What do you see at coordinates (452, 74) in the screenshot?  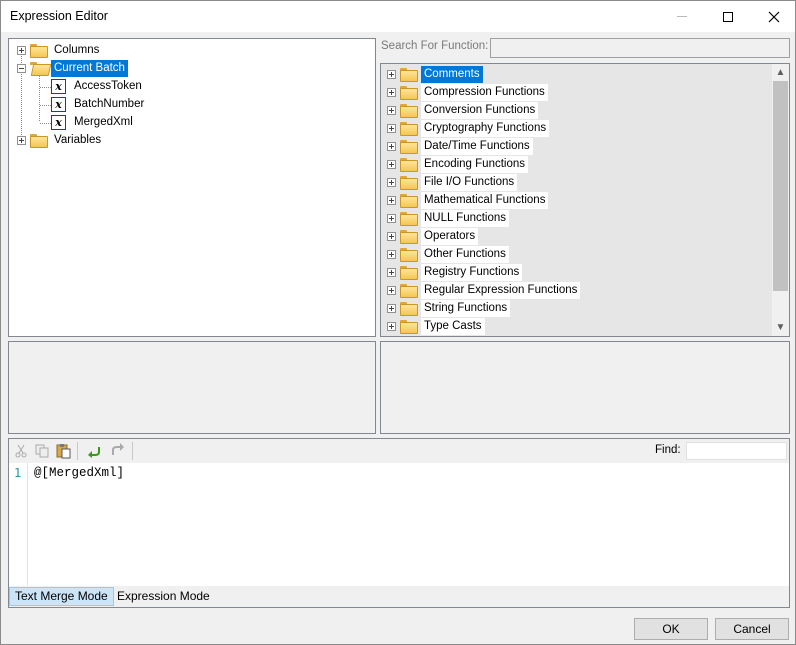 I see `function-category-label: Comments` at bounding box center [452, 74].